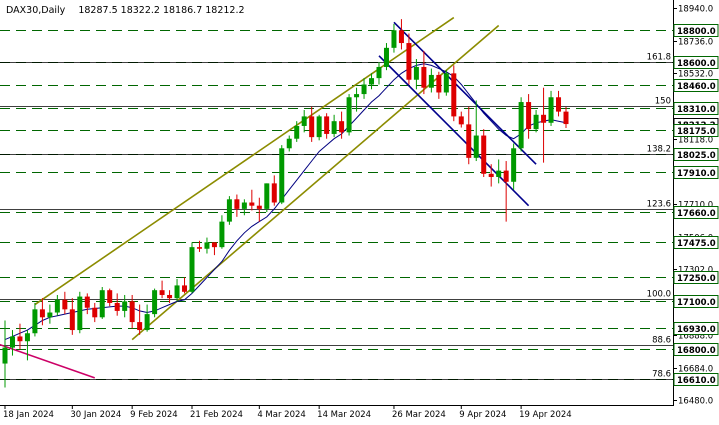 This screenshot has width=719, height=425. I want to click on x-tick-label: 18 Jan 2024, so click(28, 415).